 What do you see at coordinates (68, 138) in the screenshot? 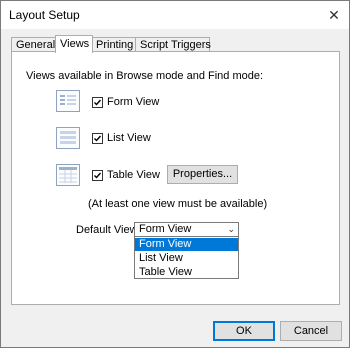
I see `list-view-icon` at bounding box center [68, 138].